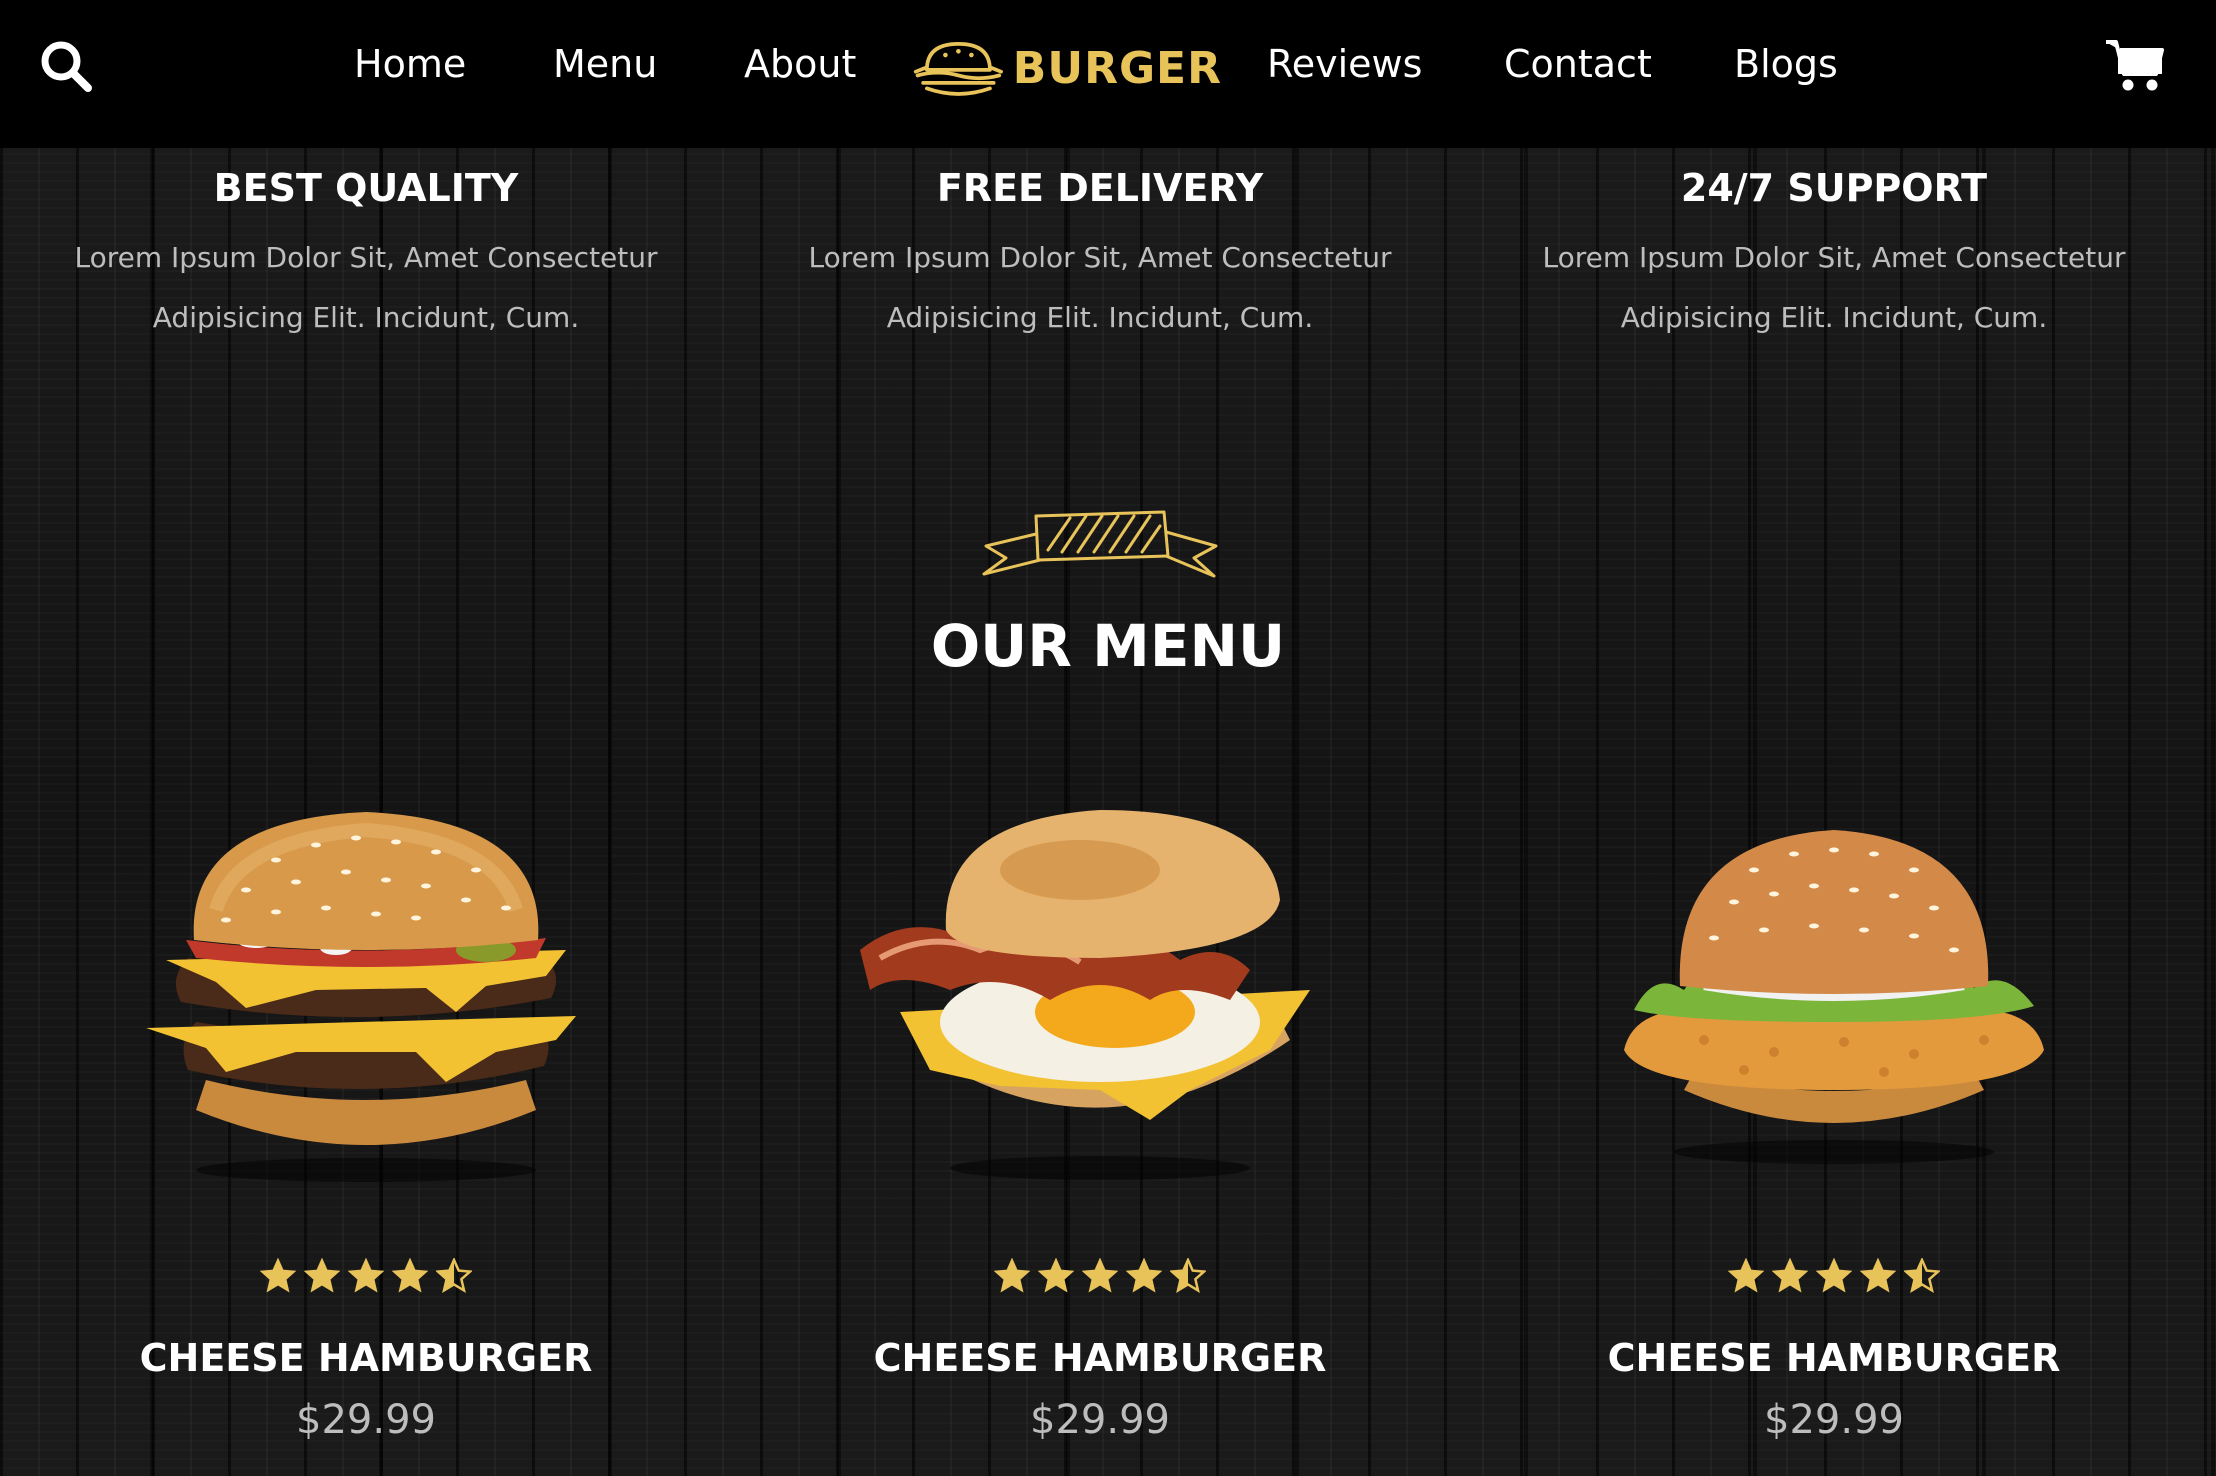 This screenshot has height=1476, width=2216. Describe the element at coordinates (1117, 68) in the screenshot. I see `logo-text: BURGER` at that location.